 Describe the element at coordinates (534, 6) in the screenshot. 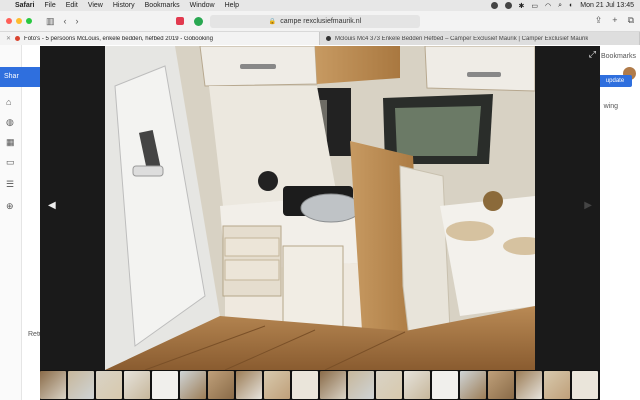

I see `battery-icon: ▭` at that location.